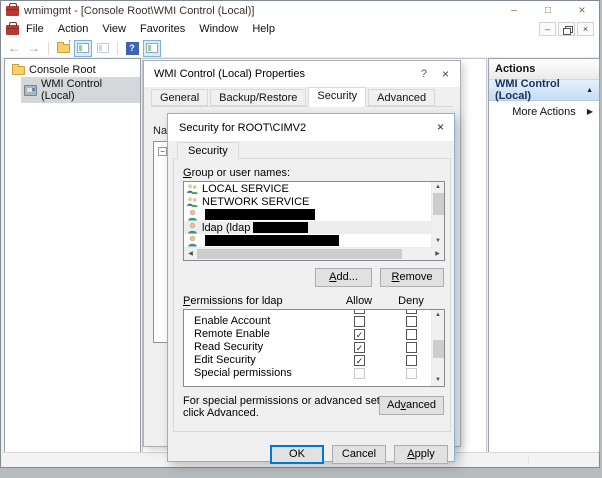 This screenshot has width=602, height=478. I want to click on forward-icon: →, so click(34, 48).